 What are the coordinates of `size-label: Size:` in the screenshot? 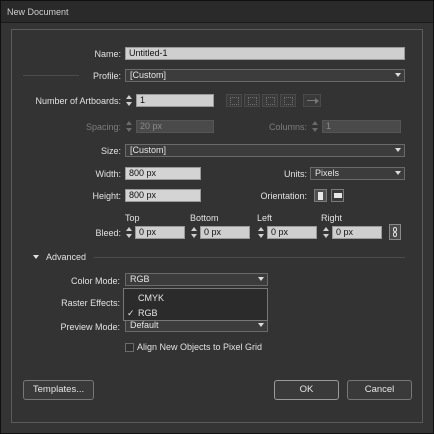 It's located at (110, 151).